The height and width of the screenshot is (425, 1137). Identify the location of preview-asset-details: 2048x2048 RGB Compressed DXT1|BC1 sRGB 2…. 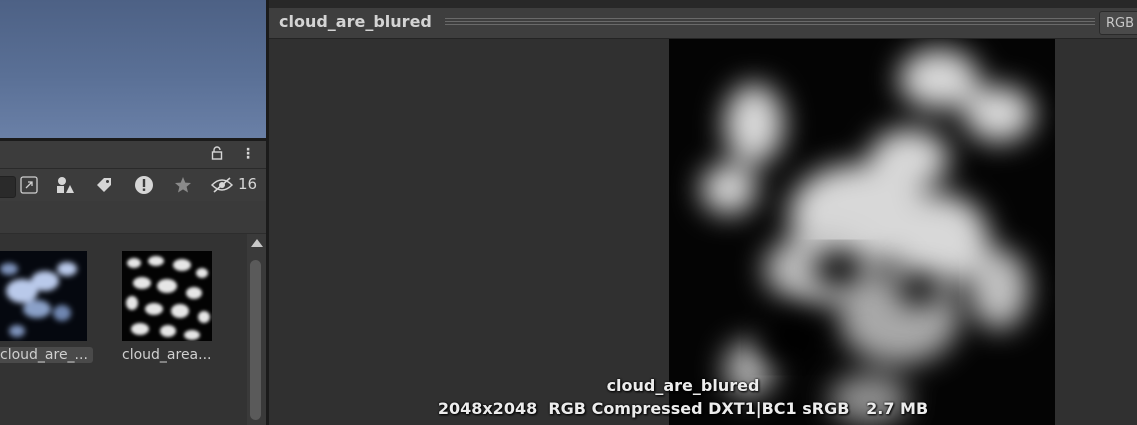
(683, 408).